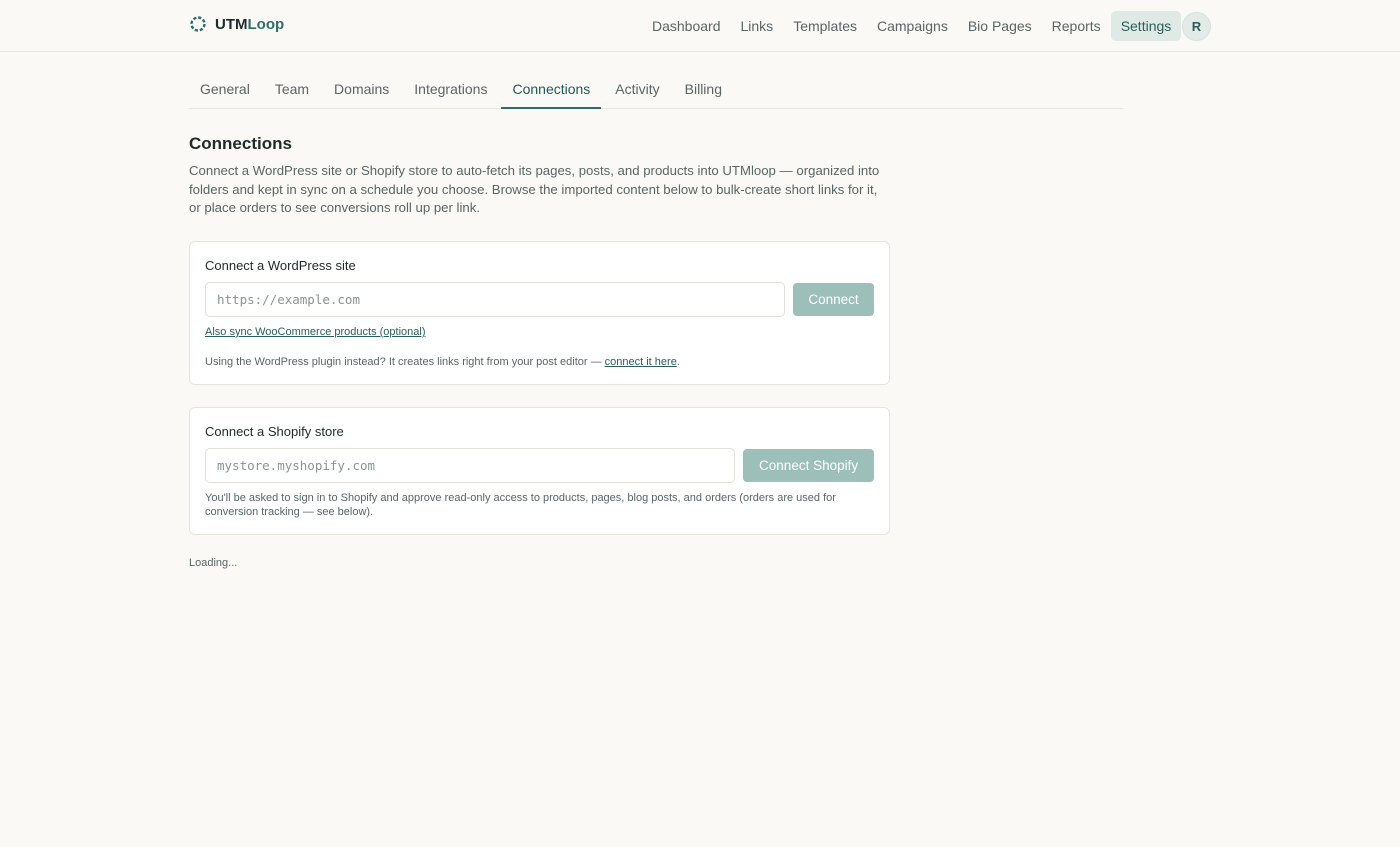 The height and width of the screenshot is (847, 1400). What do you see at coordinates (280, 265) in the screenshot?
I see `wordpress-card-title: Connect a WordPress site` at bounding box center [280, 265].